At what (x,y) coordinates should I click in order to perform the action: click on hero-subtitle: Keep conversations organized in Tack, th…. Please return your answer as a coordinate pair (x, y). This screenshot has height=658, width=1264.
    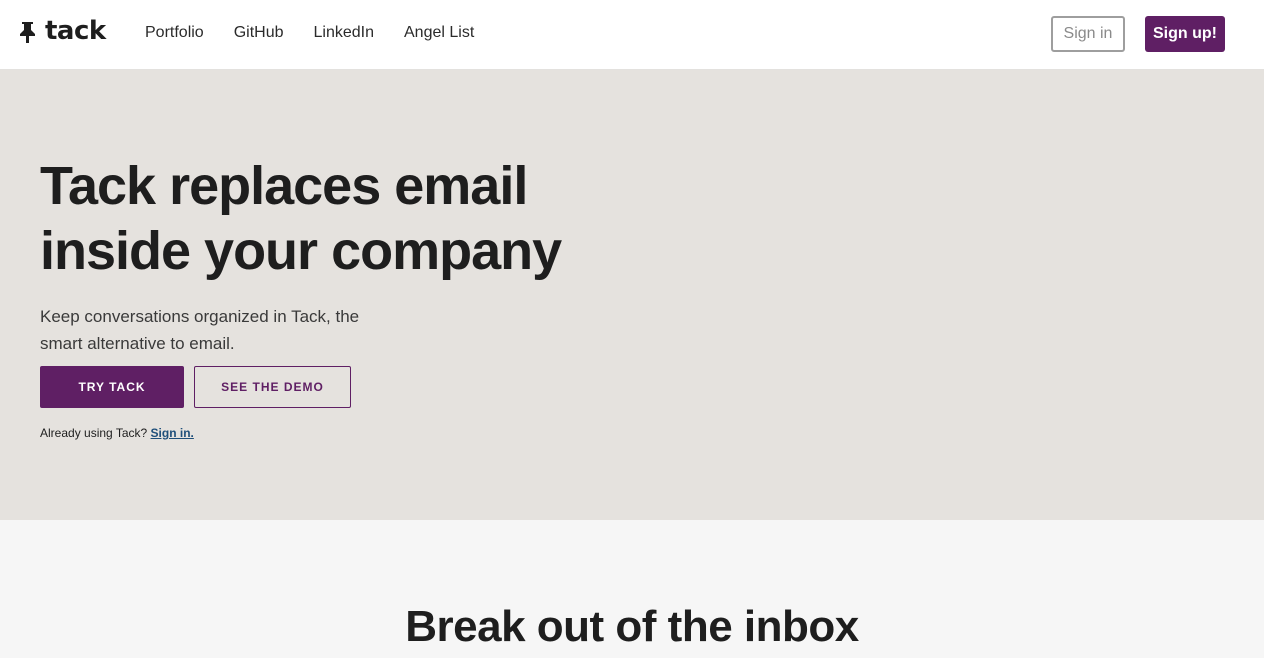
    Looking at the image, I should click on (200, 330).